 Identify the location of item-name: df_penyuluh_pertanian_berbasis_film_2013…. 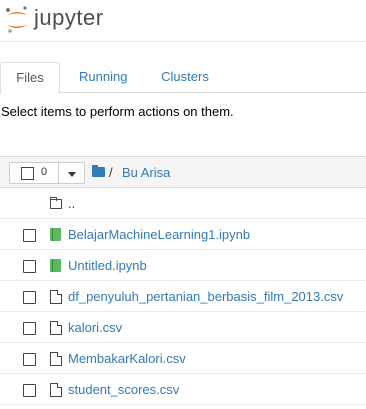
(205, 296).